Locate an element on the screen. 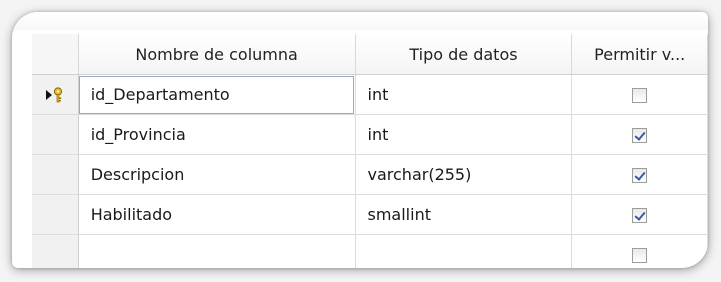  row-marker is located at coordinates (54, 95).